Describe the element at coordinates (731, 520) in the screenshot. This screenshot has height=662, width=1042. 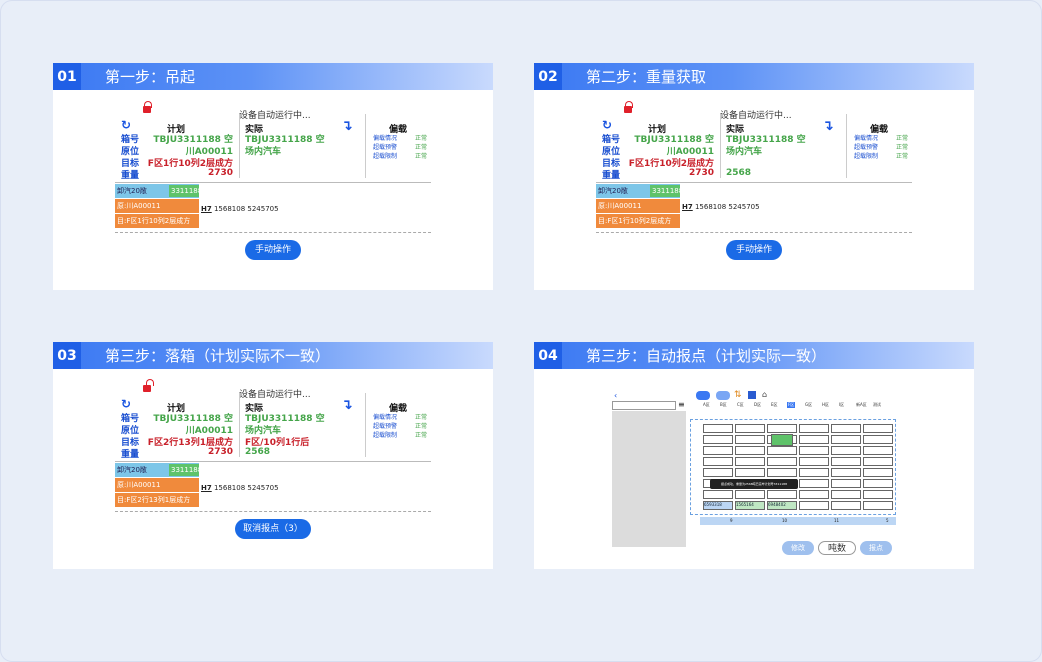
I see `column-number: 9` at that location.